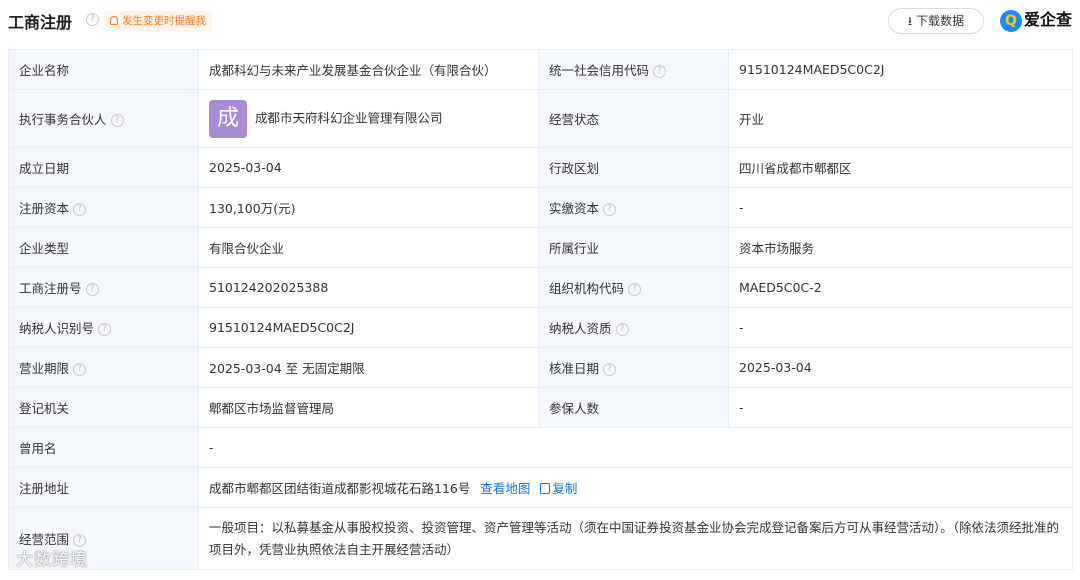 The height and width of the screenshot is (580, 1080). I want to click on value-company-type: 有限合伙企业, so click(368, 247).